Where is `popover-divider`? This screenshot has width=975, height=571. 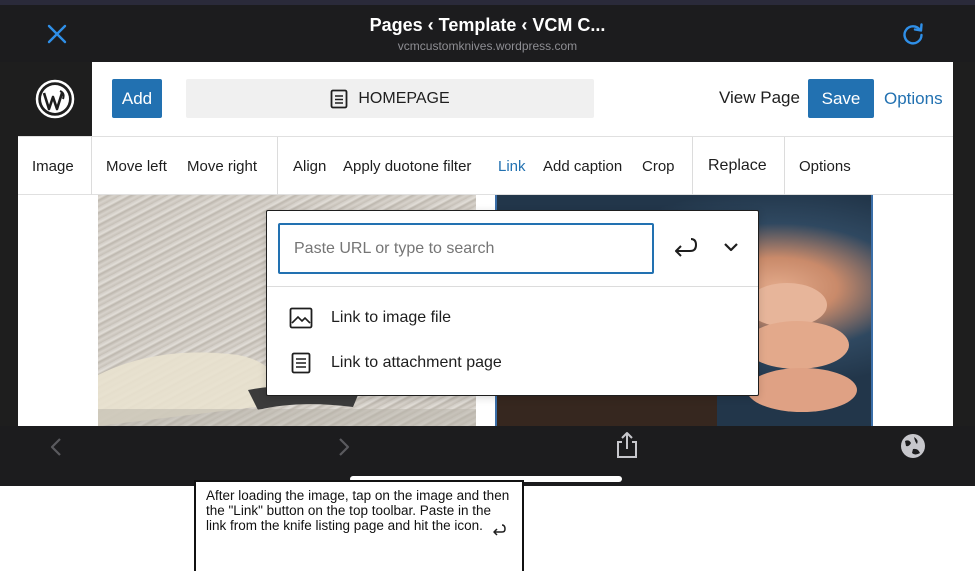
popover-divider is located at coordinates (512, 286).